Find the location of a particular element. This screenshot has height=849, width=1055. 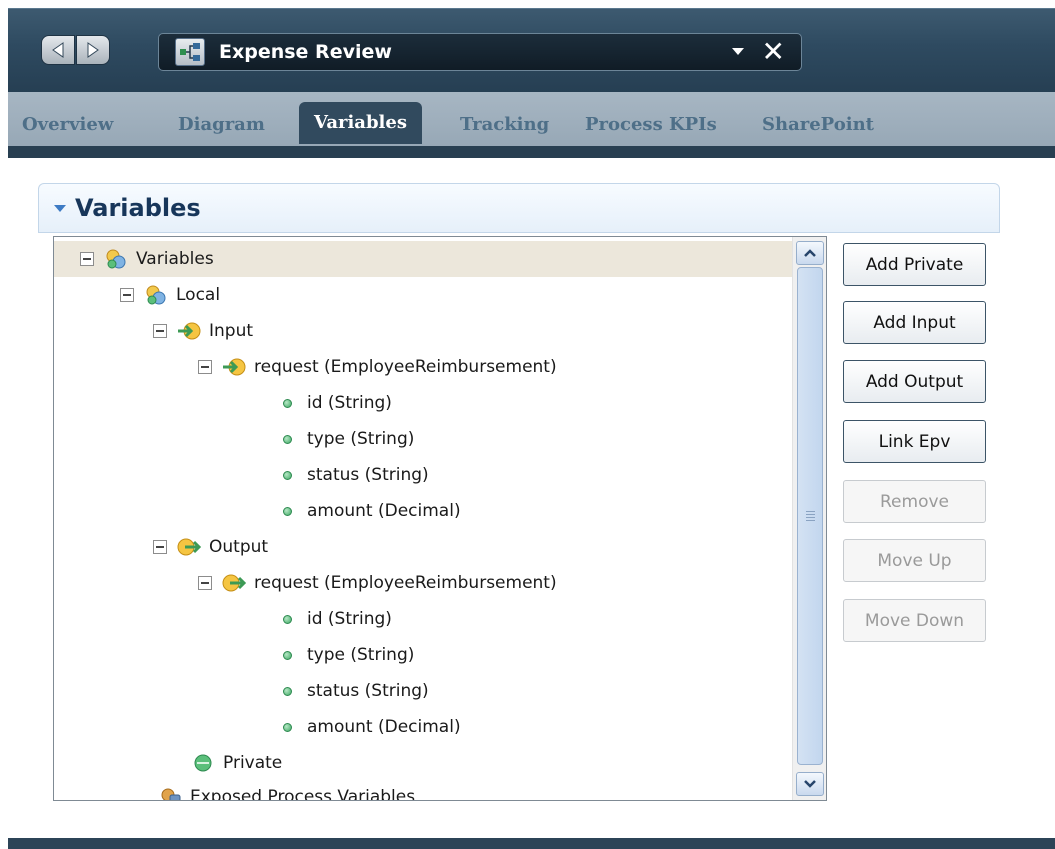

chevron-up-icon is located at coordinates (810, 253).